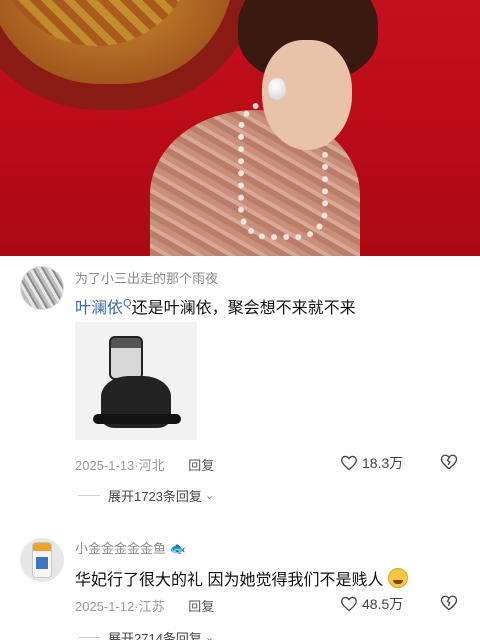  I want to click on expand-replies: 展开2714条回复 ⌄, so click(146, 634).